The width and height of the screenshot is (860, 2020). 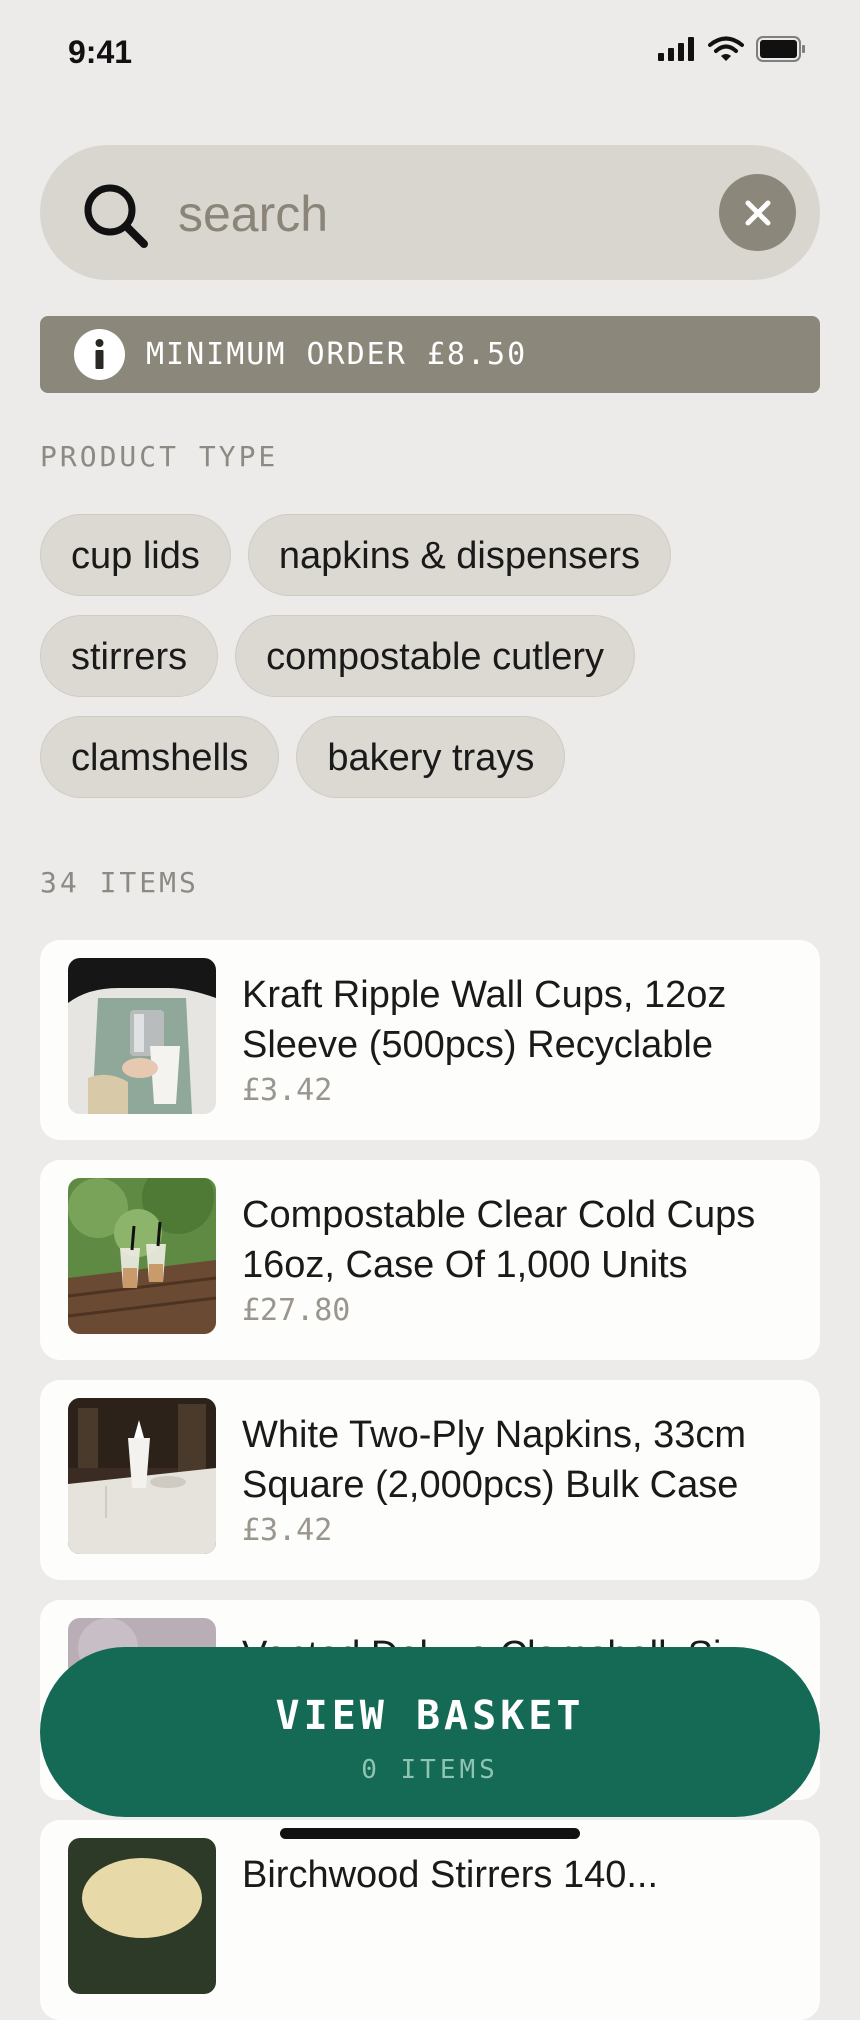 I want to click on status-icons, so click(x=732, y=49).